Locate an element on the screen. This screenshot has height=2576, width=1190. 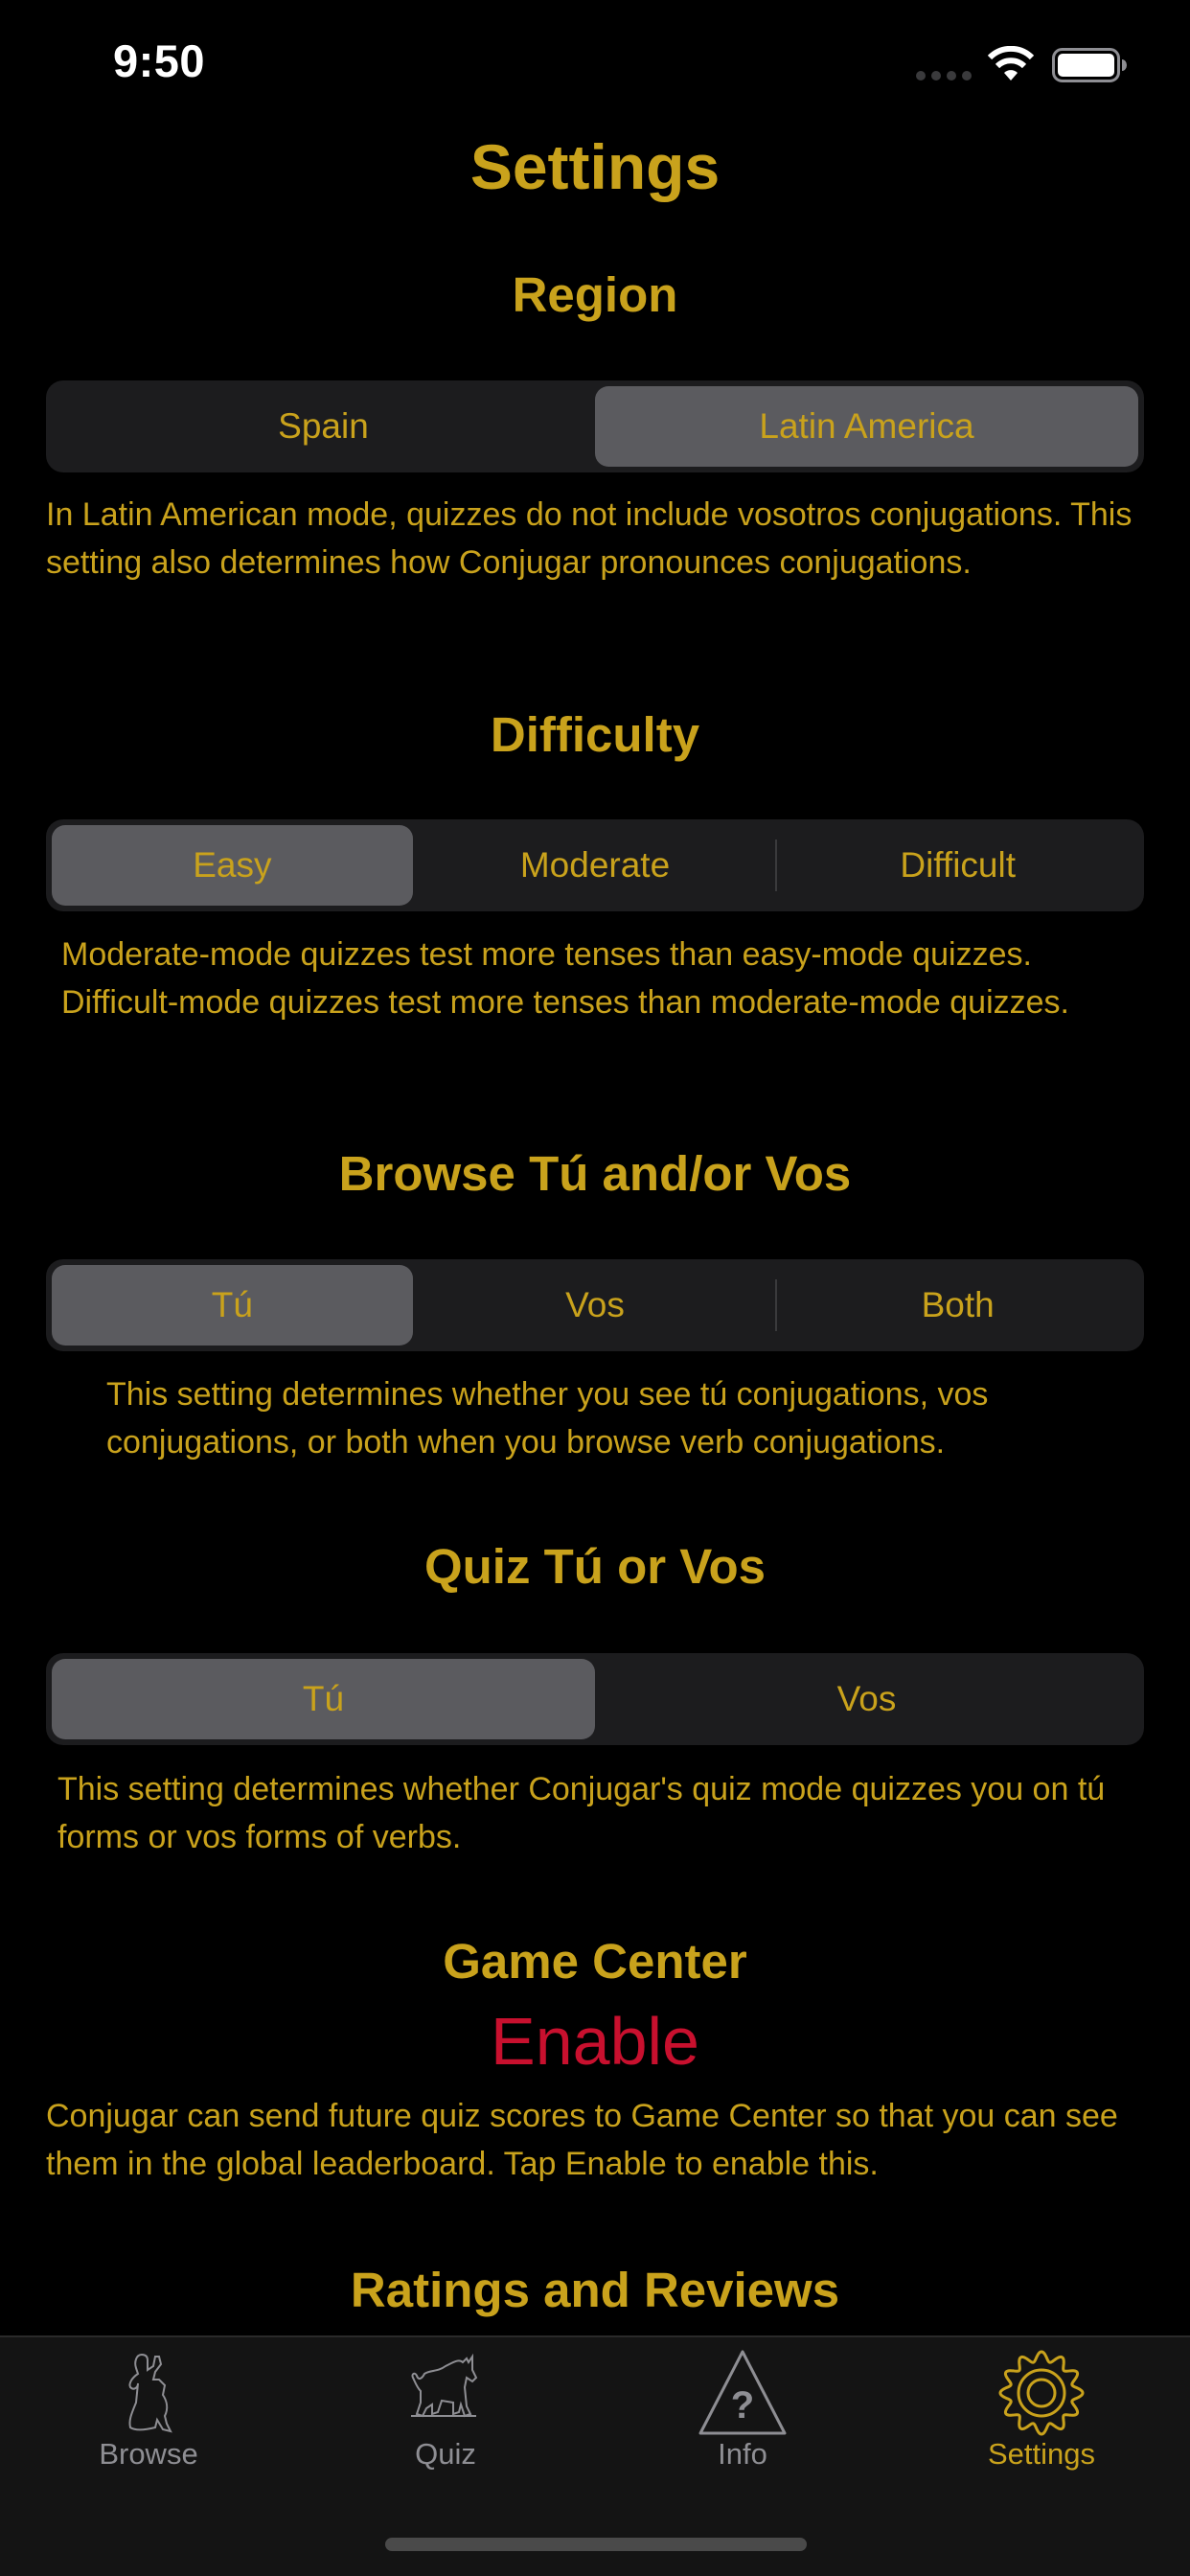
tab-settings-label: Settings is located at coordinates (1041, 2454).